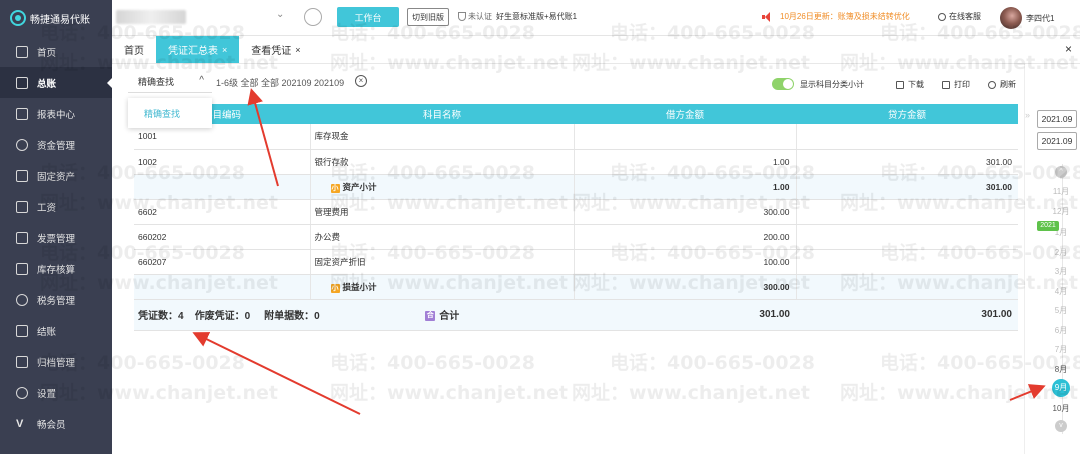  Describe the element at coordinates (1057, 119) in the screenshot. I see `period-start: 2021.09` at that location.